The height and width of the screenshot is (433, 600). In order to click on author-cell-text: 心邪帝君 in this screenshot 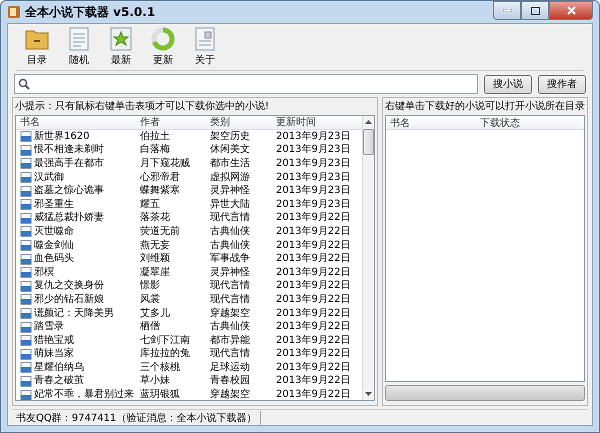, I will do `click(159, 178)`.